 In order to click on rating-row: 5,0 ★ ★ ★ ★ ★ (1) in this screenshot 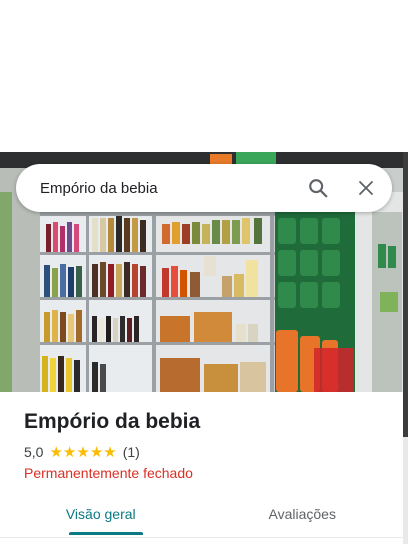, I will do `click(82, 452)`.